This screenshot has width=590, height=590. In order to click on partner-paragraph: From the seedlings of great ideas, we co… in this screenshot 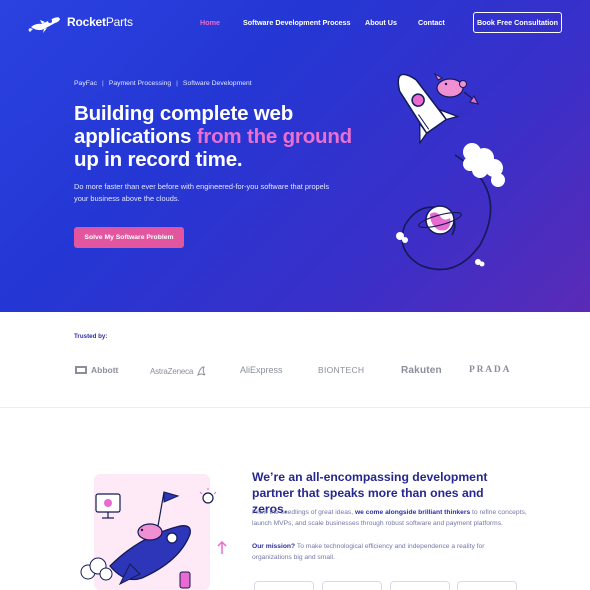, I will do `click(389, 518)`.